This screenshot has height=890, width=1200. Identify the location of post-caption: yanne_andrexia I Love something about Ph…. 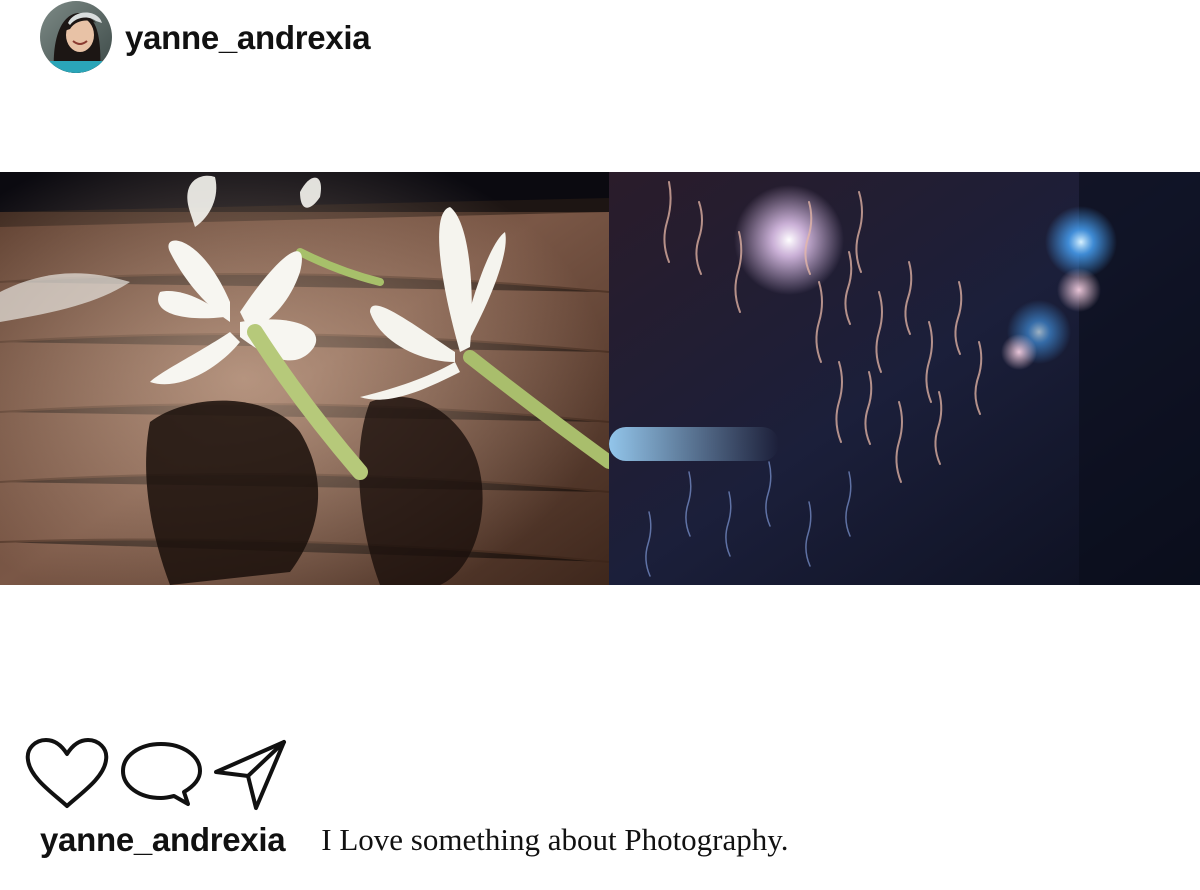
(414, 840).